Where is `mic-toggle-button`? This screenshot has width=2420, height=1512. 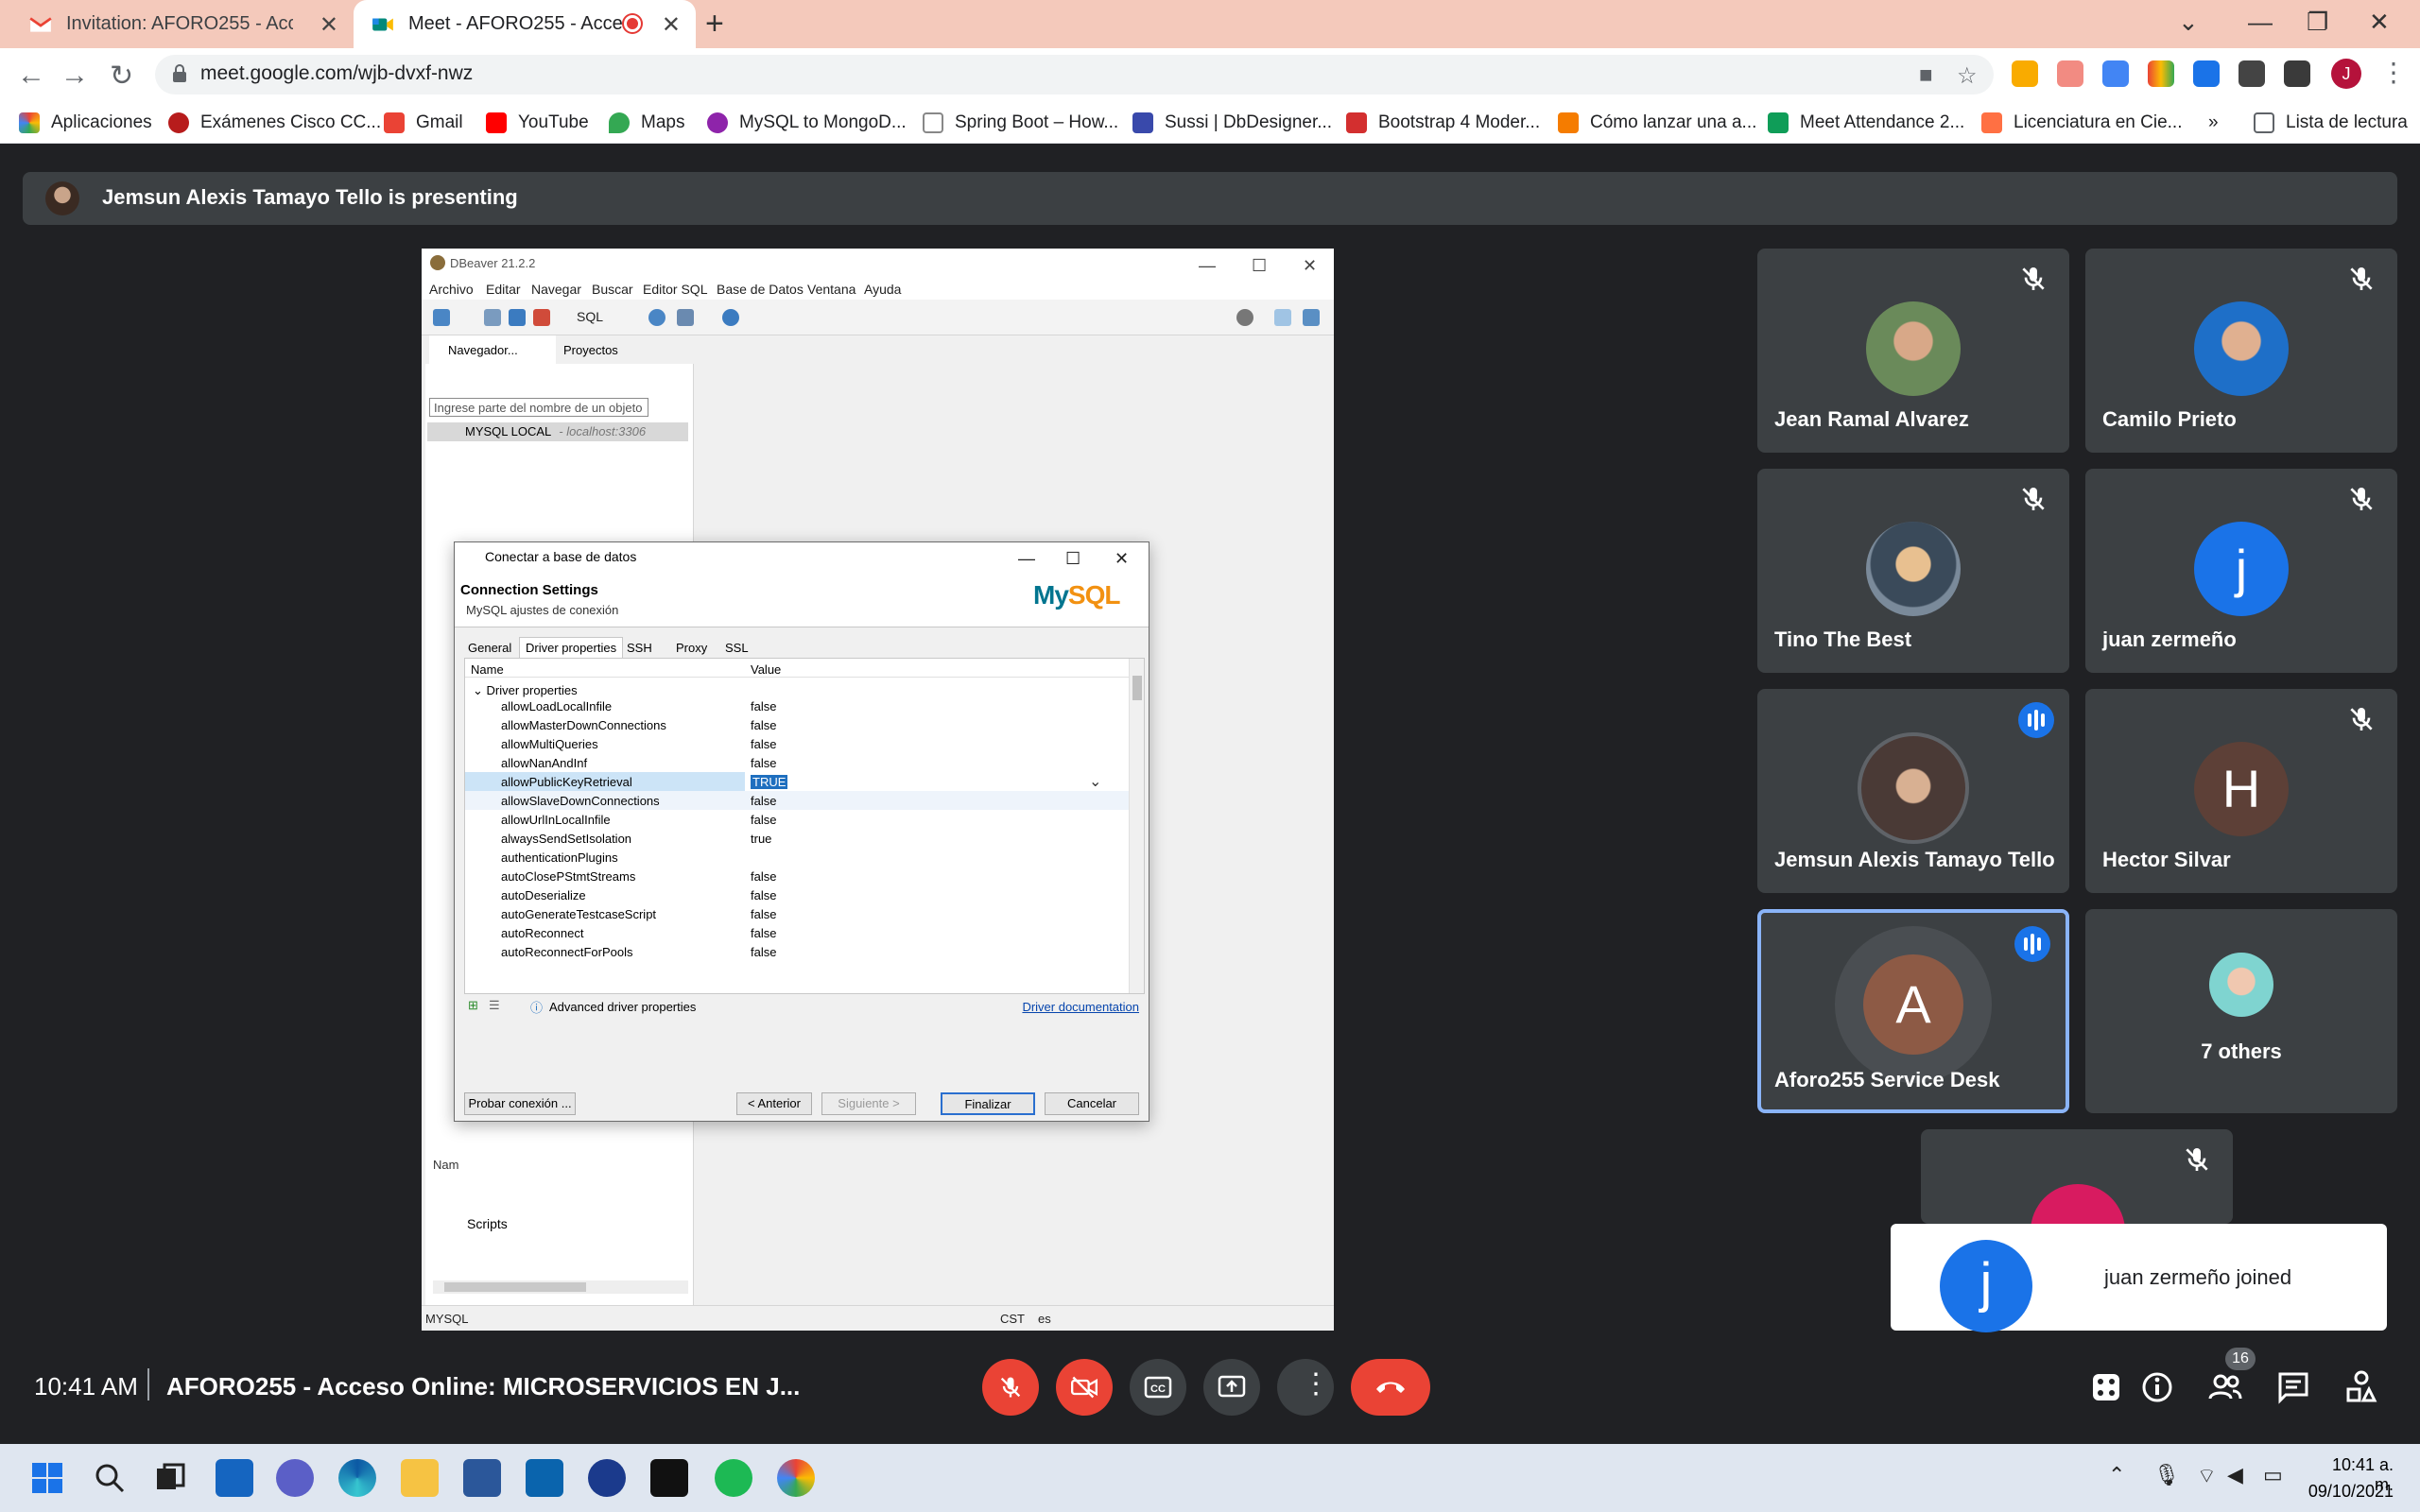
mic-toggle-button is located at coordinates (1011, 1387).